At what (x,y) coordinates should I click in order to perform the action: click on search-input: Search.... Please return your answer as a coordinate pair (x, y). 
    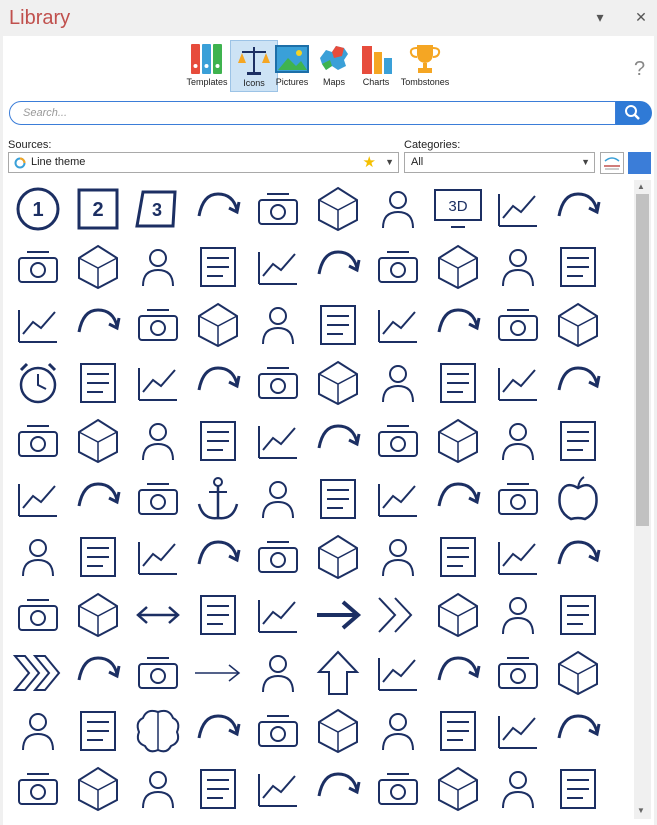
    Looking at the image, I should click on (312, 113).